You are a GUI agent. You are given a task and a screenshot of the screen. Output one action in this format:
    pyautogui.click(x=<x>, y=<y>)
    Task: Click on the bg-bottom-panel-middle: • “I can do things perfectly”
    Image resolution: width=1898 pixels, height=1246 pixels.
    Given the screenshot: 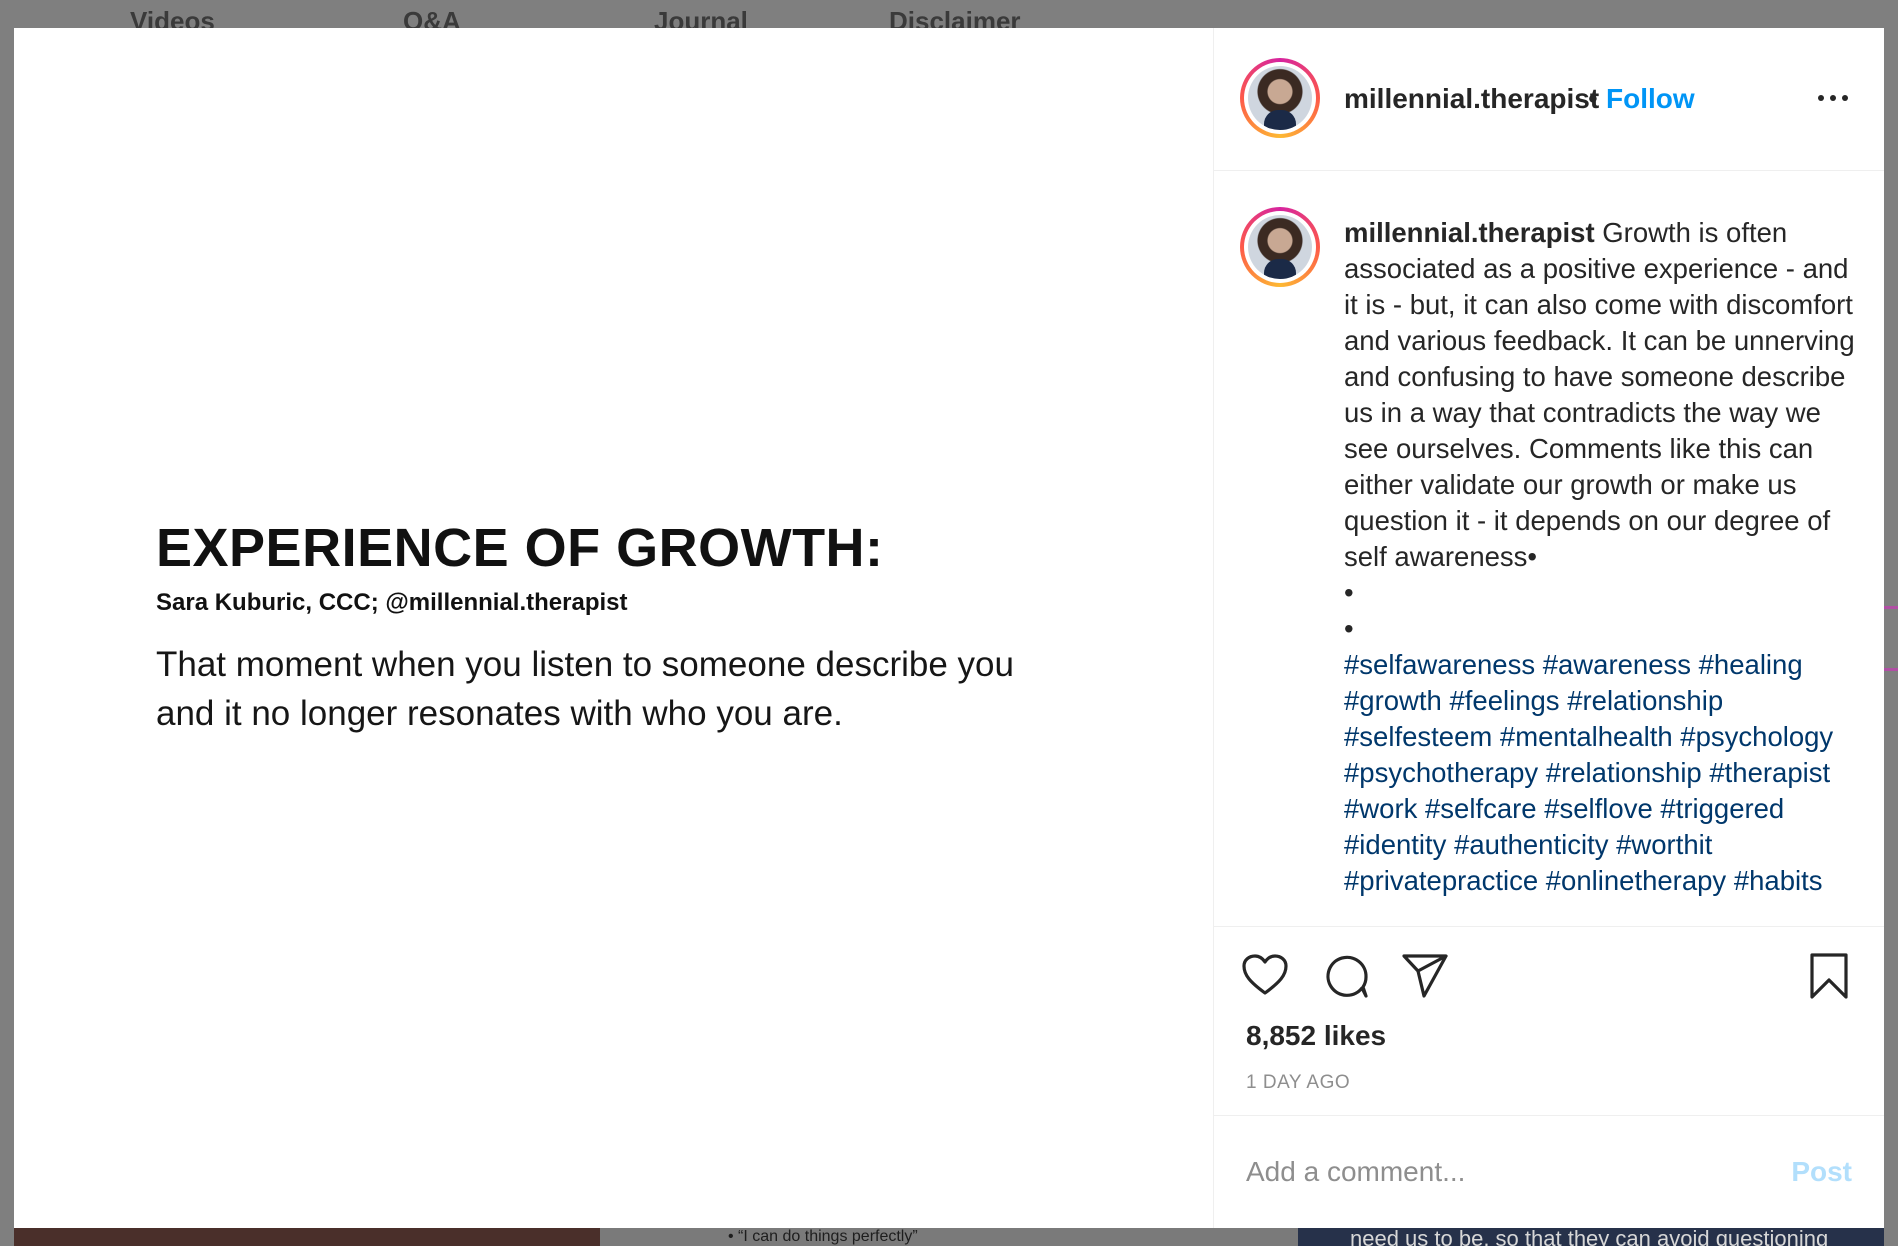 What is the action you would take?
    pyautogui.click(x=949, y=1237)
    